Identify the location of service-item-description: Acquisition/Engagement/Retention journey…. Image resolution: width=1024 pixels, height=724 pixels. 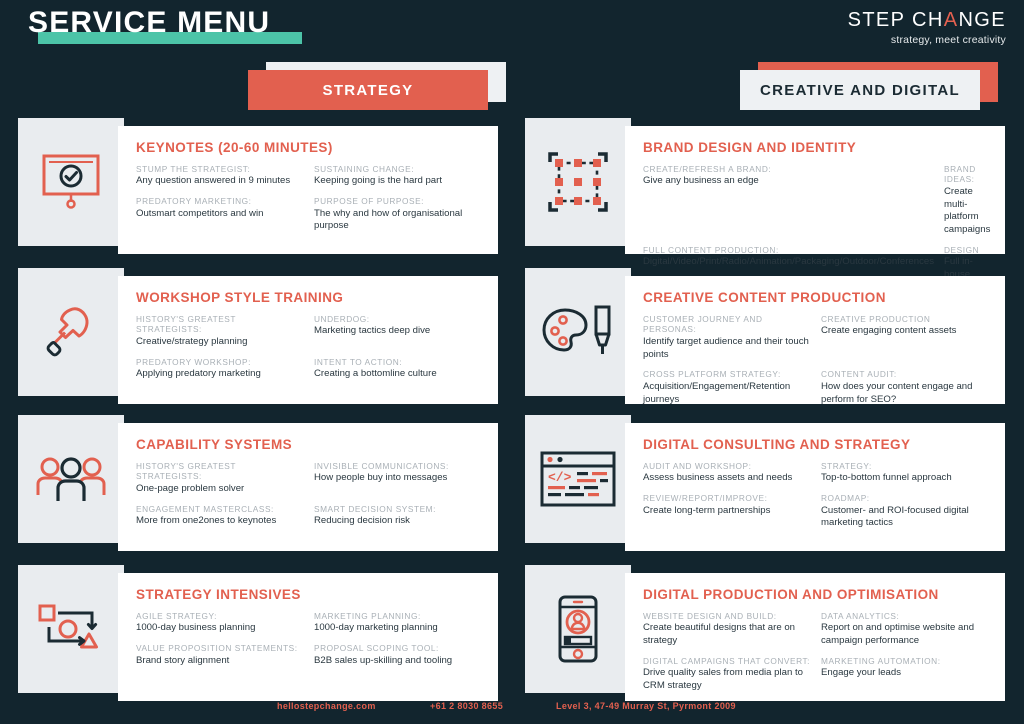
(717, 392).